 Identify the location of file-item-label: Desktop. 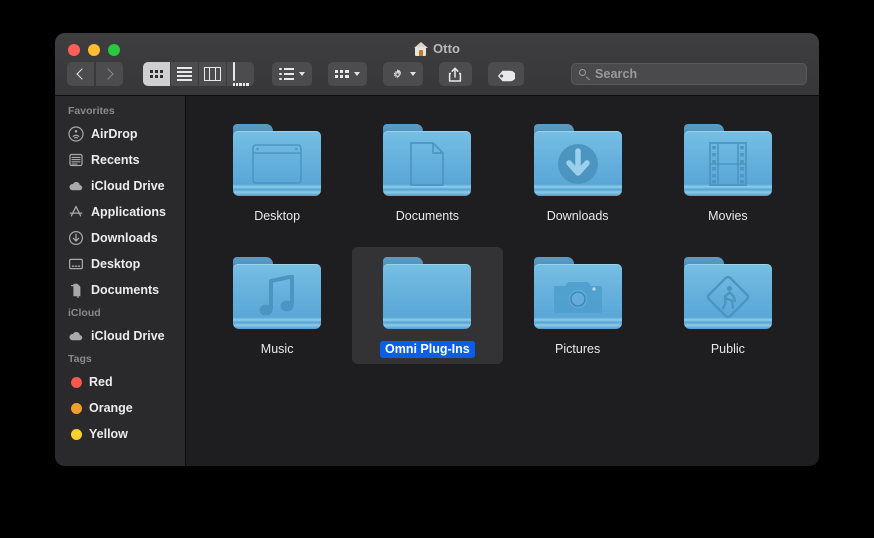
(277, 216).